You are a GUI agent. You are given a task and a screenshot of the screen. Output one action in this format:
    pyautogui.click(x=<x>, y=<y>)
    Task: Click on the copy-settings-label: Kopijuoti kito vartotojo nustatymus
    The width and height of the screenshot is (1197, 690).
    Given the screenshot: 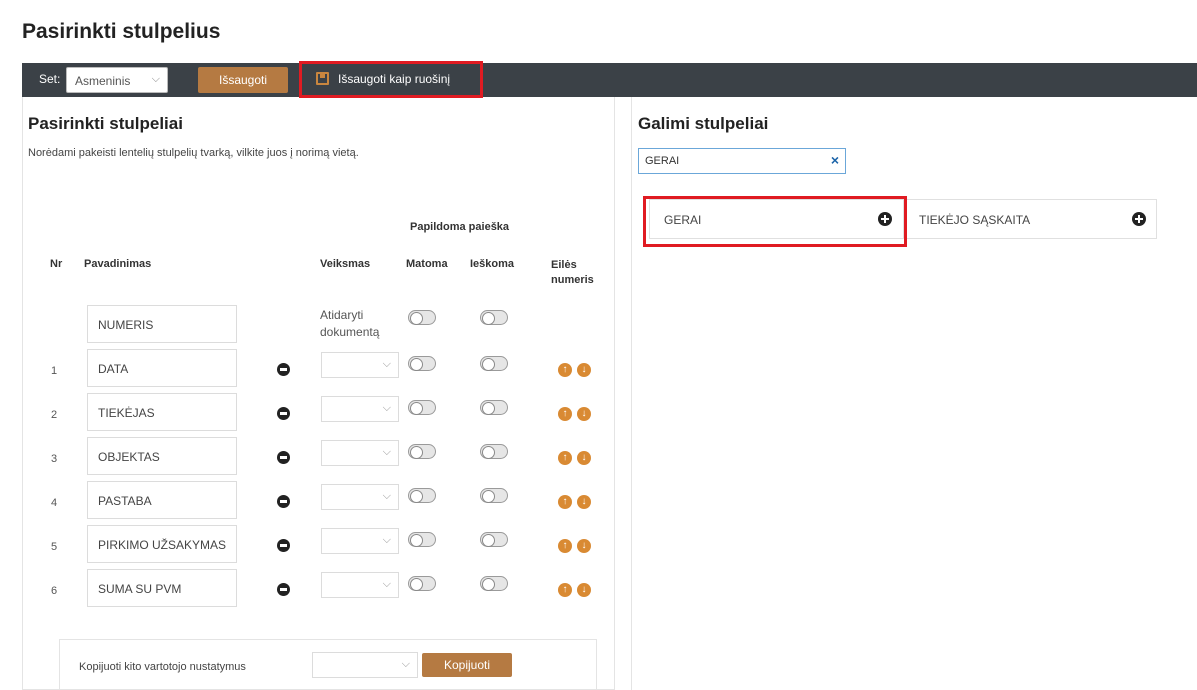 What is the action you would take?
    pyautogui.click(x=162, y=667)
    